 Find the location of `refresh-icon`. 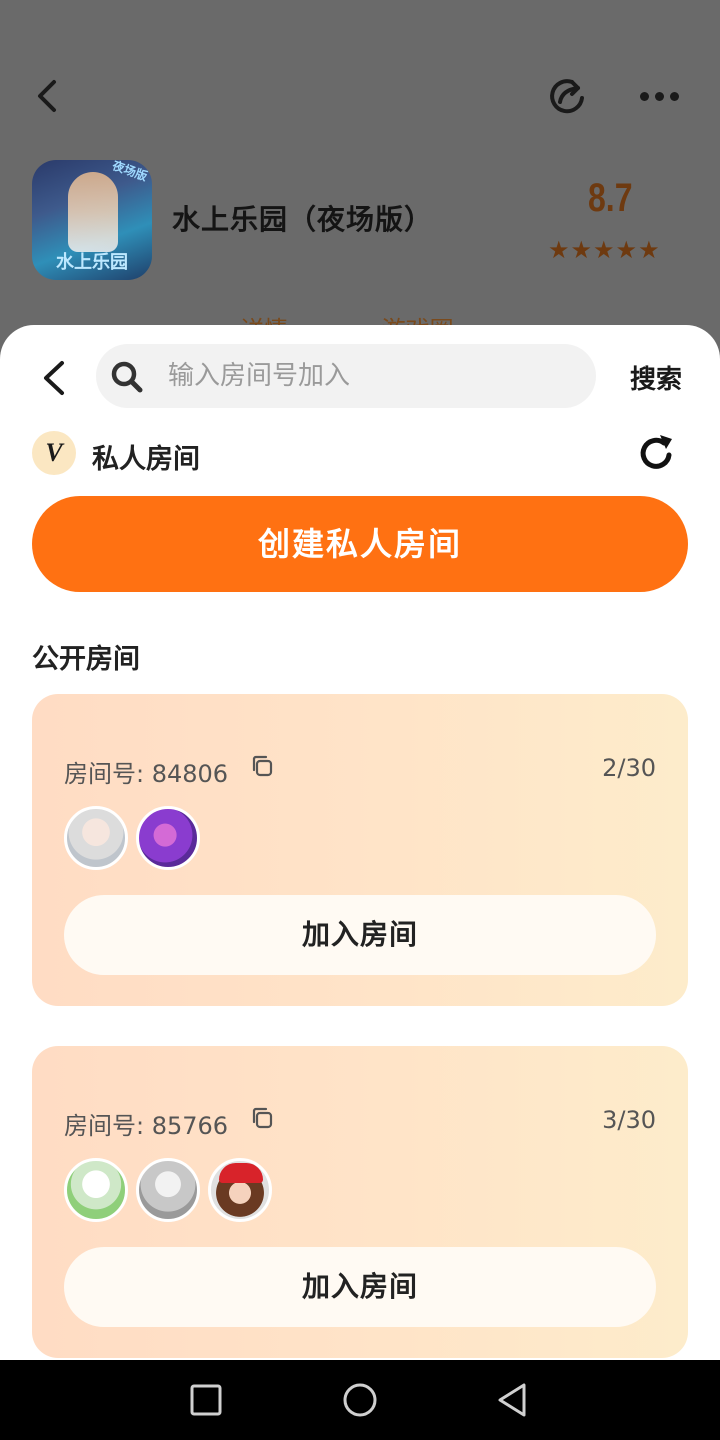

refresh-icon is located at coordinates (656, 453).